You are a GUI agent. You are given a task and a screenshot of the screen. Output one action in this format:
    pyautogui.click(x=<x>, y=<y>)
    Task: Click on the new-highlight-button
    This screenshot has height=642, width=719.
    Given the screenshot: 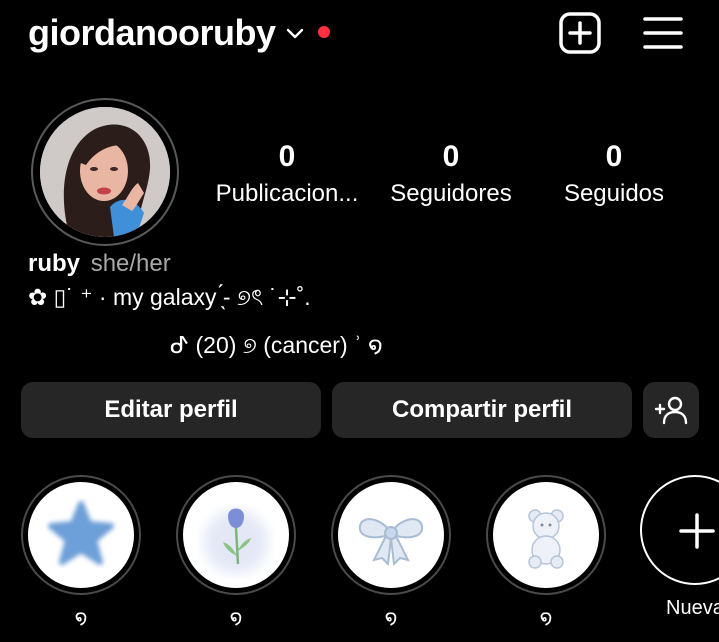 What is the action you would take?
    pyautogui.click(x=679, y=530)
    